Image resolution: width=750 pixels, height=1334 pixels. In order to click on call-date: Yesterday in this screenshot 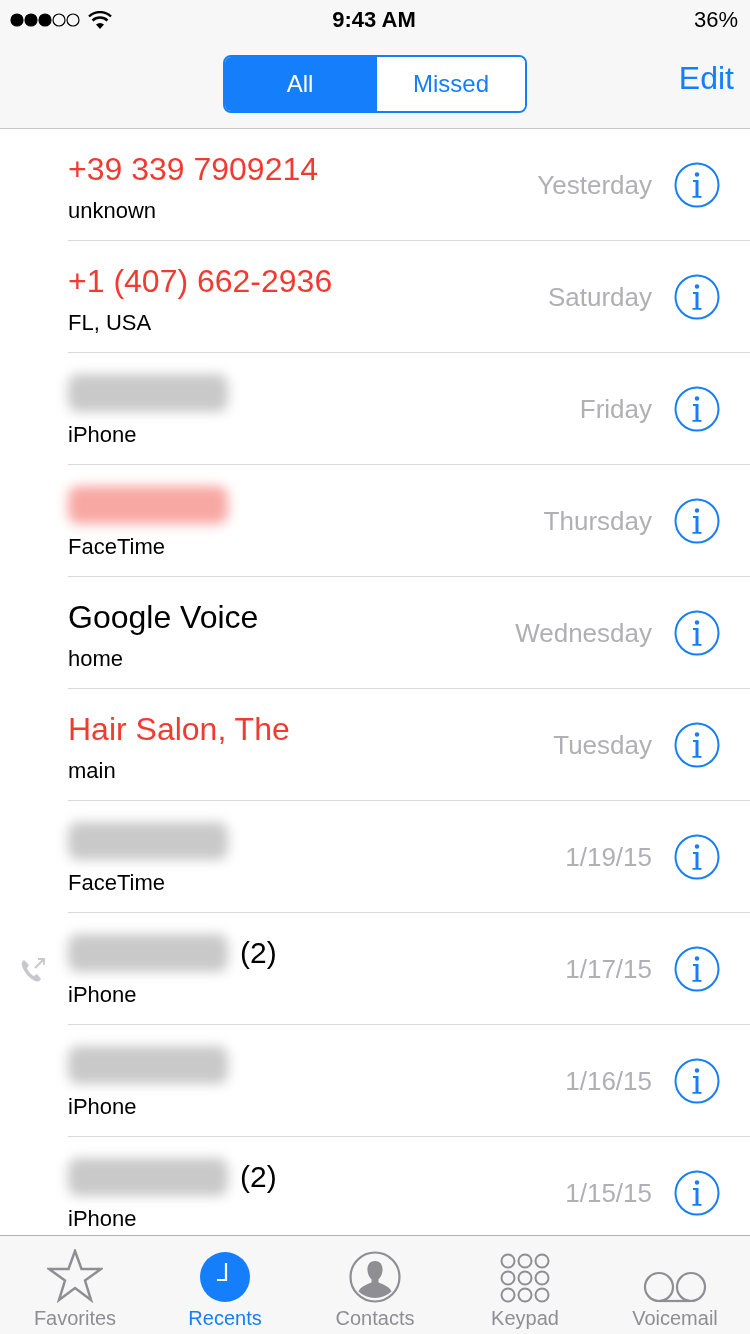, I will do `click(594, 185)`.